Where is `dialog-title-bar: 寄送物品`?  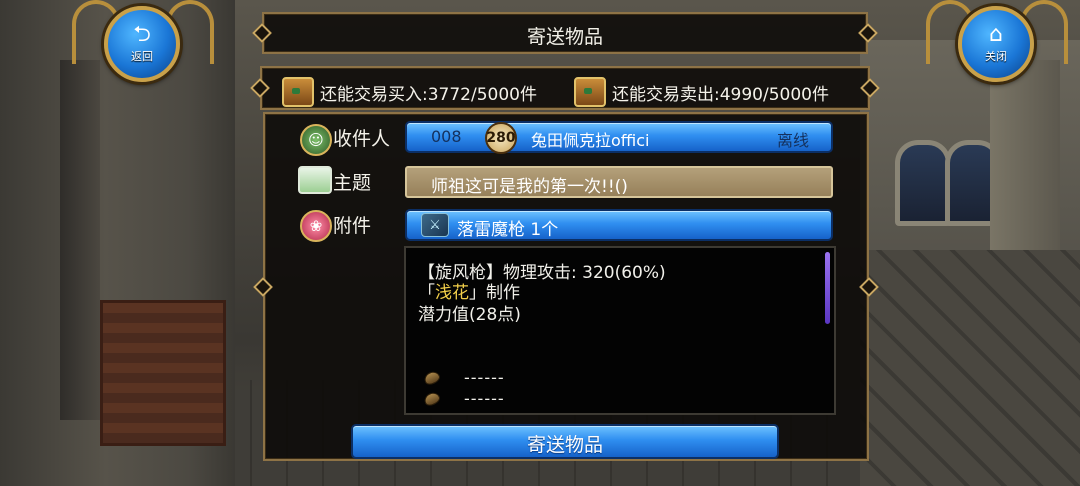
dialog-title-bar: 寄送物品 is located at coordinates (565, 33).